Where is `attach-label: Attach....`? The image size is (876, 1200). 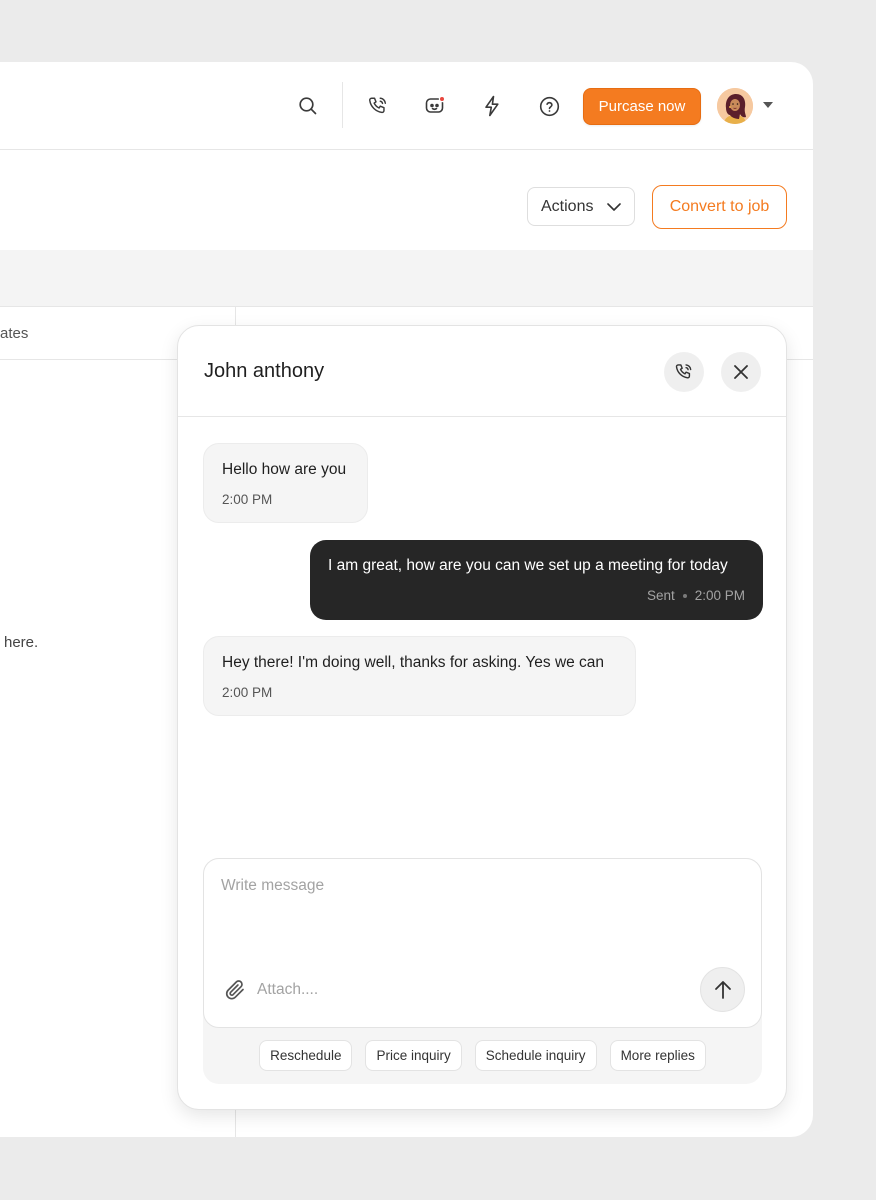
attach-label: Attach.... is located at coordinates (287, 990).